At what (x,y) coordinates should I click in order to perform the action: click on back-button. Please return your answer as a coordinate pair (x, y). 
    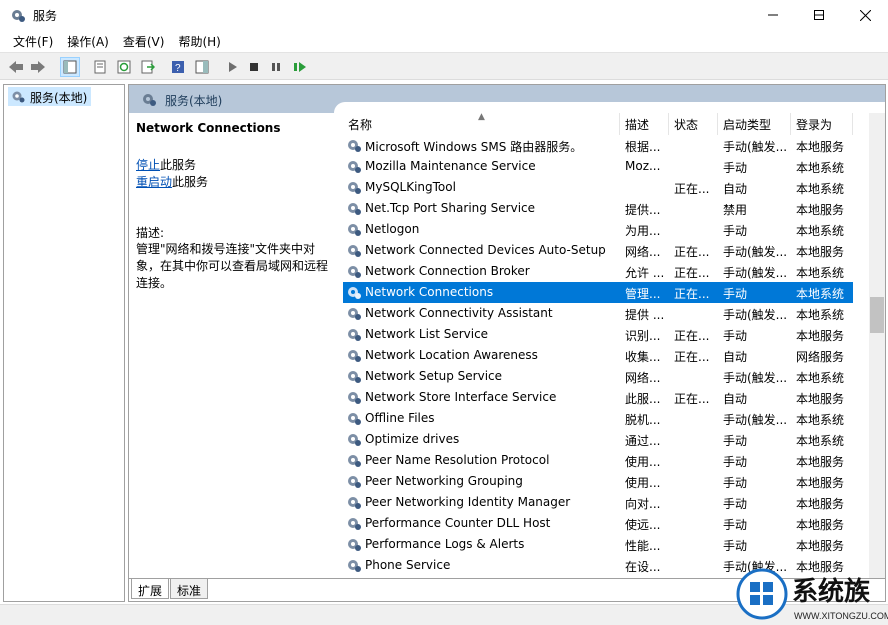
    Looking at the image, I should click on (16, 67).